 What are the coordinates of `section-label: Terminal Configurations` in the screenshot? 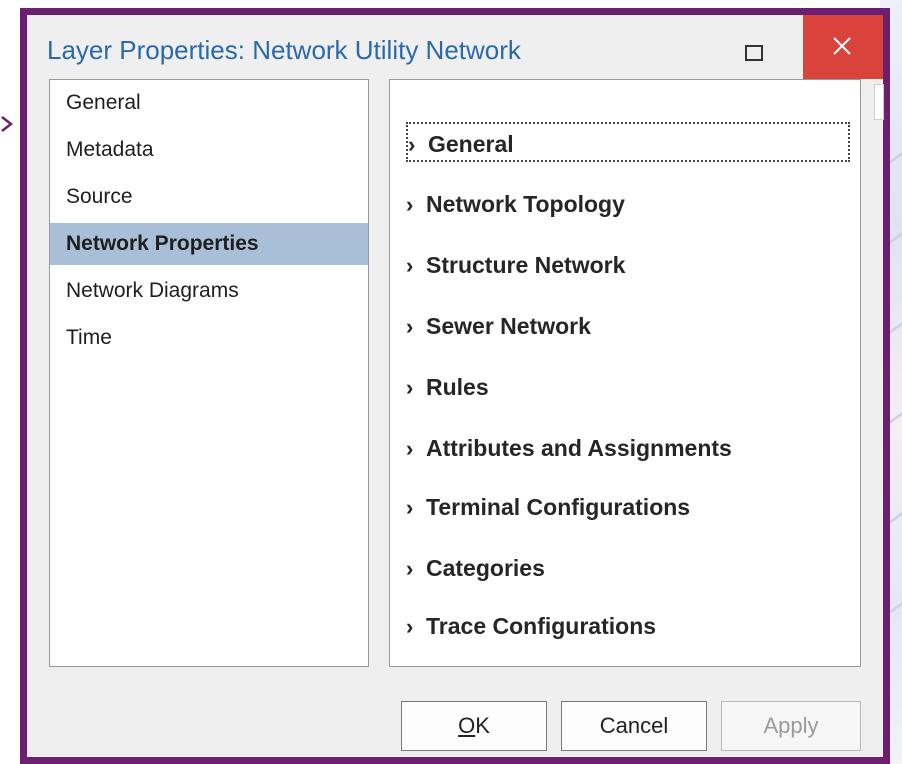 It's located at (558, 507).